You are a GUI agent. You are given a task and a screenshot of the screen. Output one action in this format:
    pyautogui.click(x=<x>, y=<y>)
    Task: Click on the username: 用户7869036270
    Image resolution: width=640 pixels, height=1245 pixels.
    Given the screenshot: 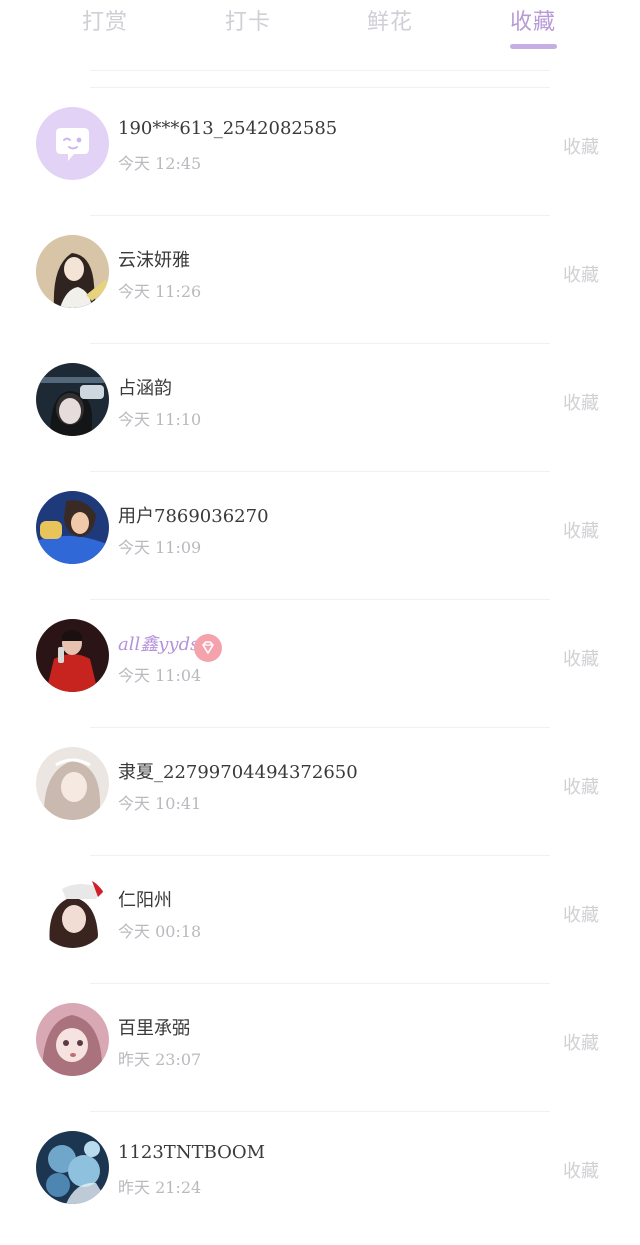 What is the action you would take?
    pyautogui.click(x=193, y=516)
    